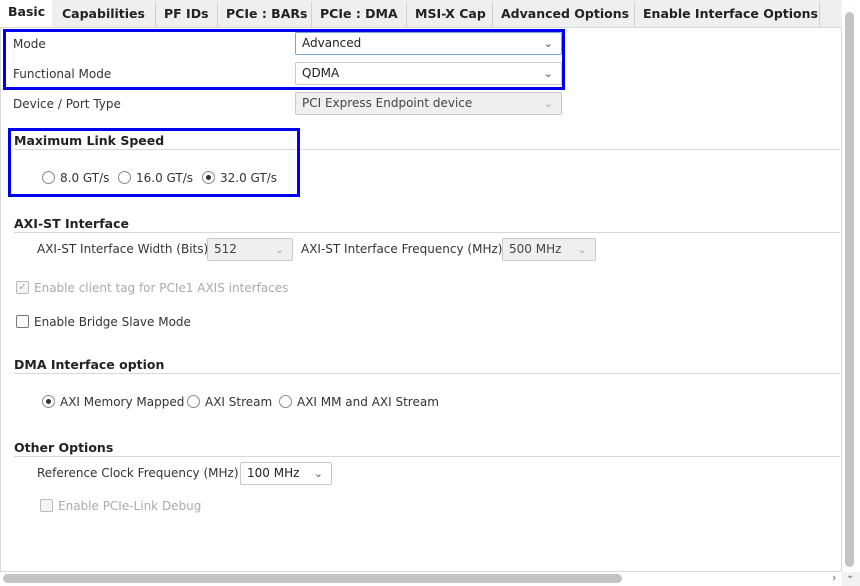 Image resolution: width=860 pixels, height=586 pixels. Describe the element at coordinates (46, 505) in the screenshot. I see `link-debug-checkbox` at that location.